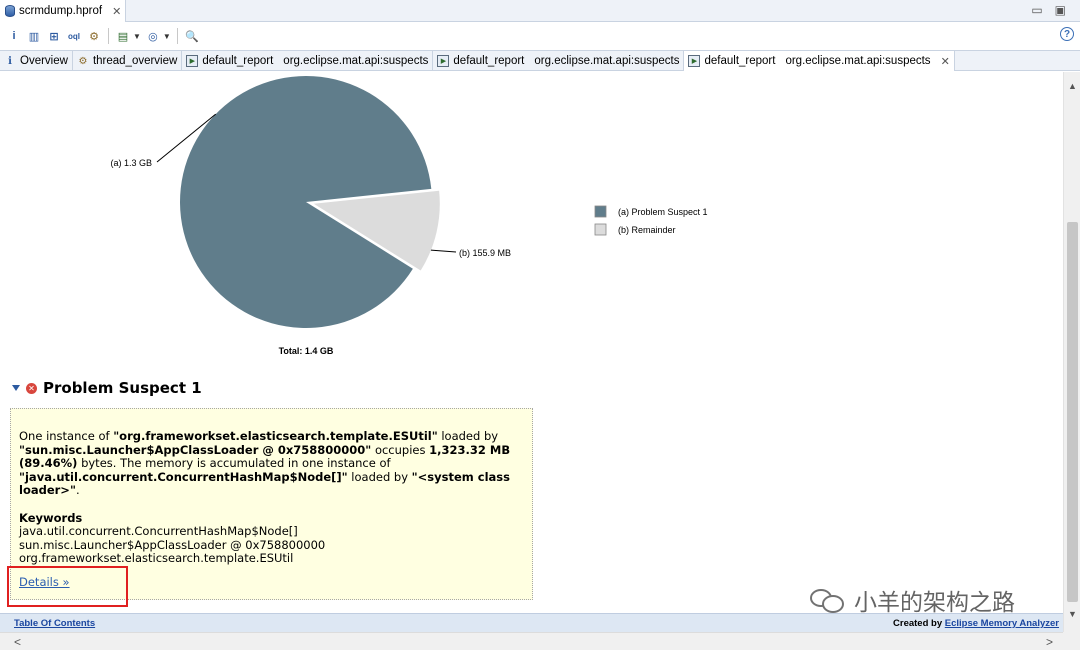 The height and width of the screenshot is (650, 1080). What do you see at coordinates (153, 36) in the screenshot?
I see `heap-dump-icon: ◎` at bounding box center [153, 36].